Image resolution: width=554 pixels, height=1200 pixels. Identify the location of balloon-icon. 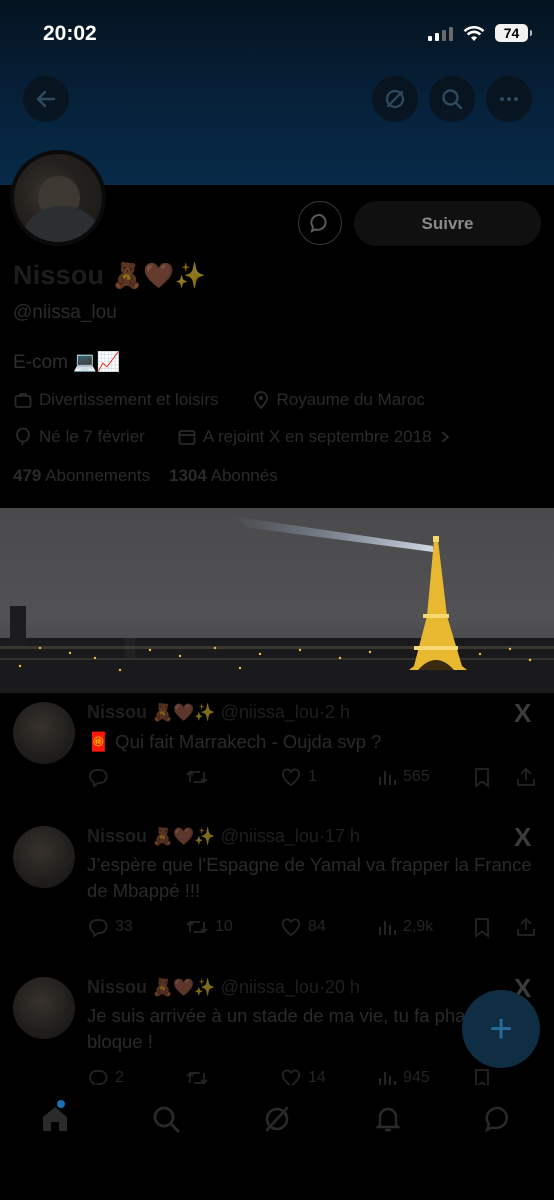
(23, 436).